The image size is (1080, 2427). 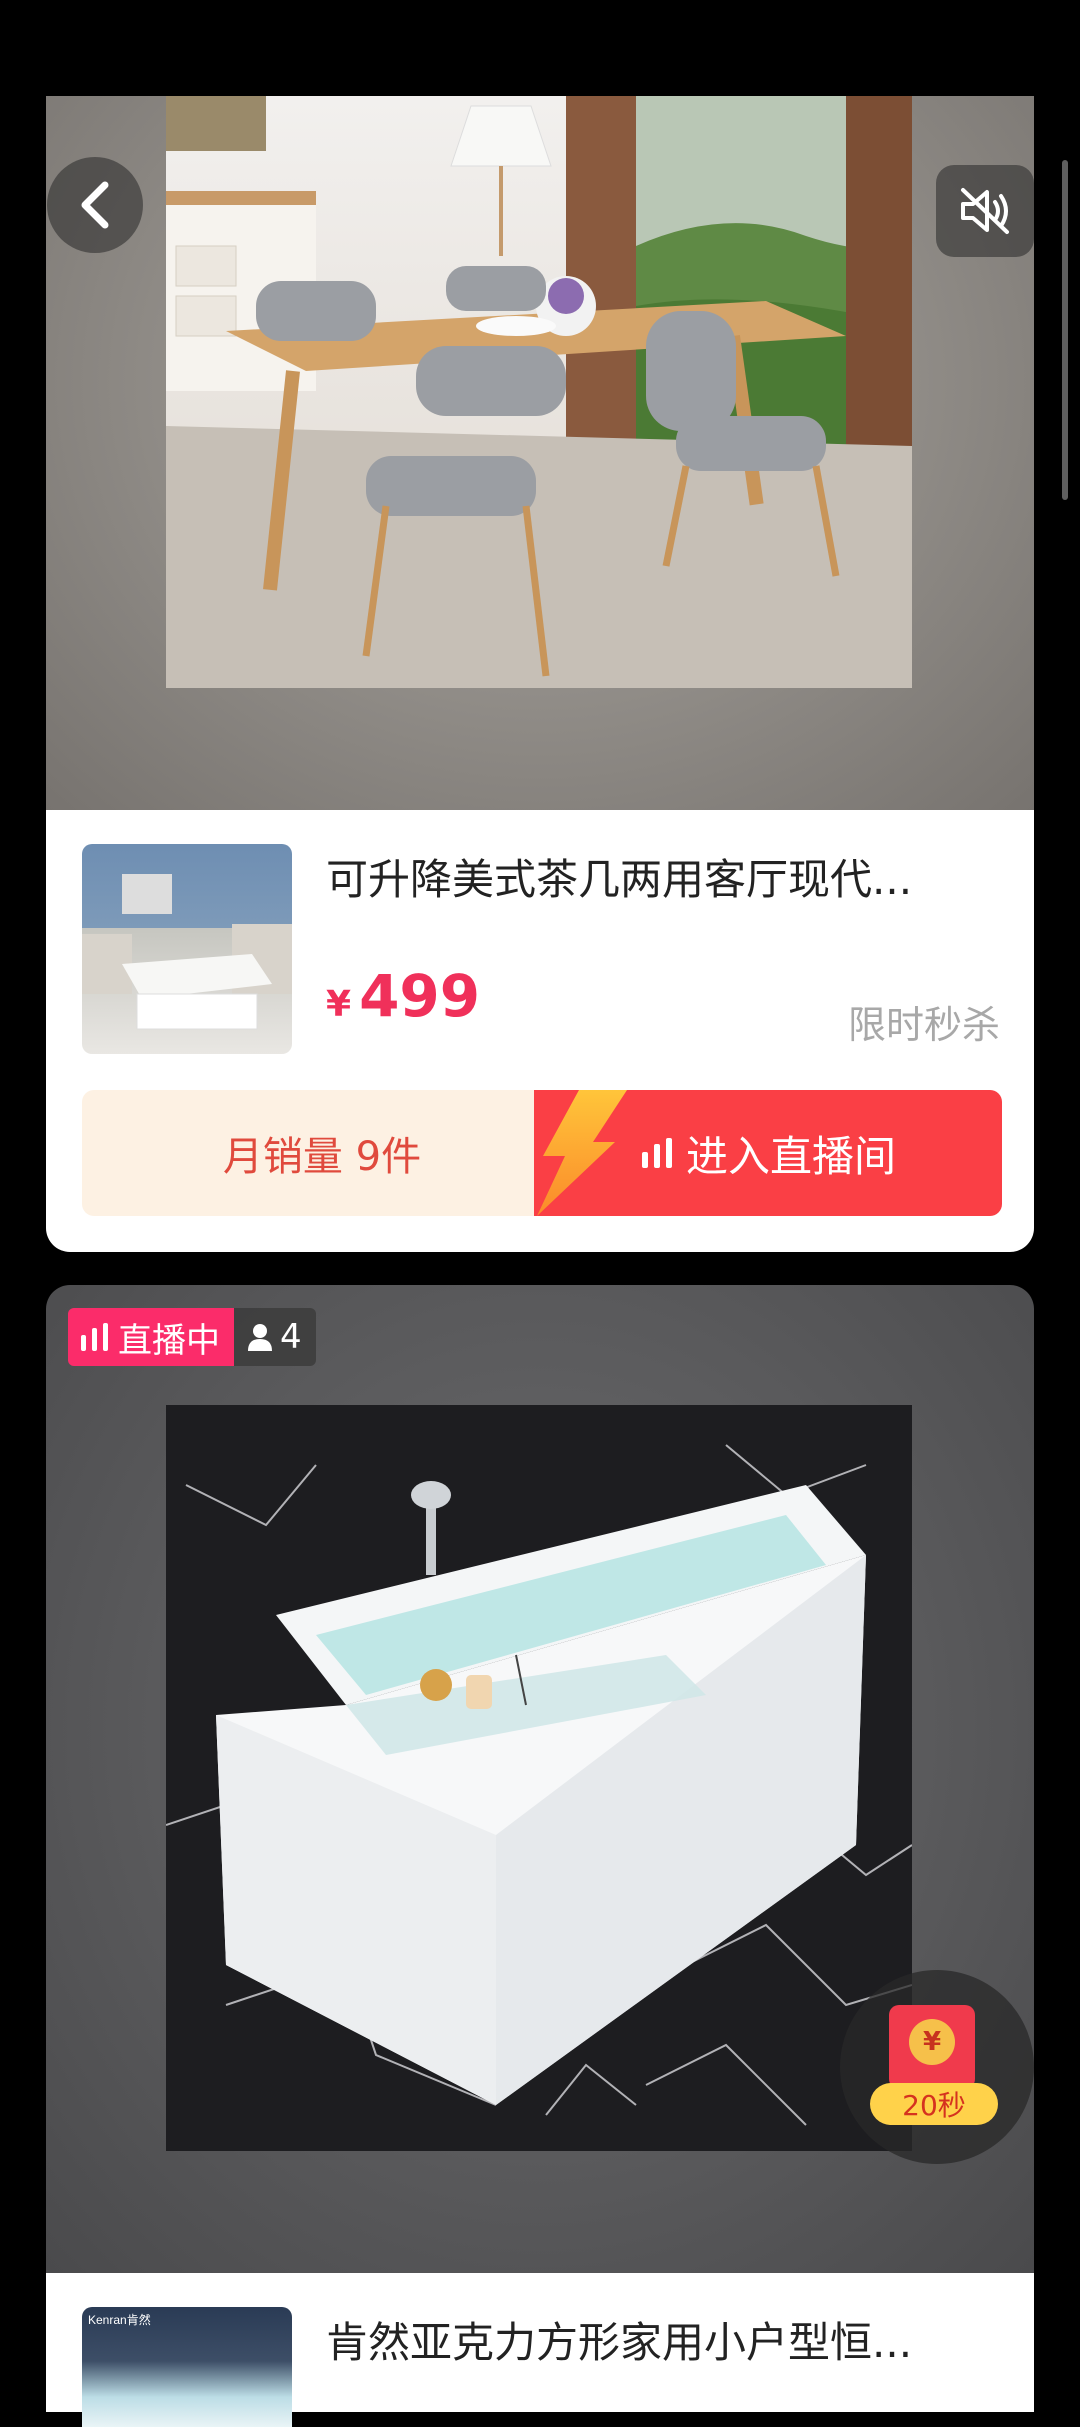 What do you see at coordinates (923, 1025) in the screenshot?
I see `flash-sale-tag: 限时秒杀` at bounding box center [923, 1025].